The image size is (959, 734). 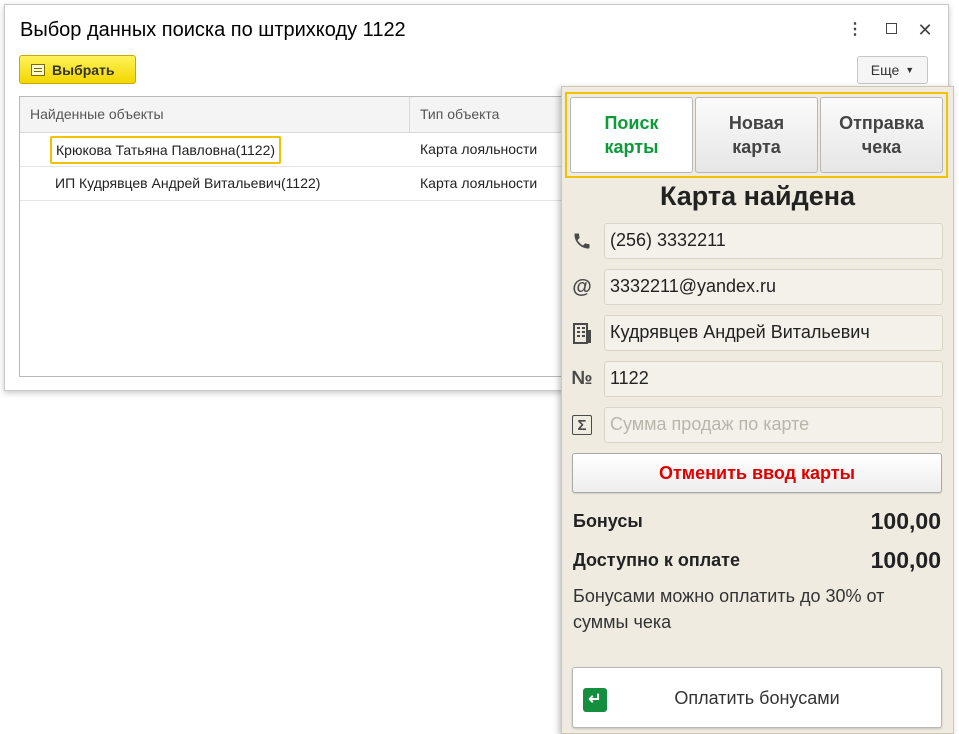 What do you see at coordinates (757, 196) in the screenshot?
I see `card-found-heading: Карта найдена` at bounding box center [757, 196].